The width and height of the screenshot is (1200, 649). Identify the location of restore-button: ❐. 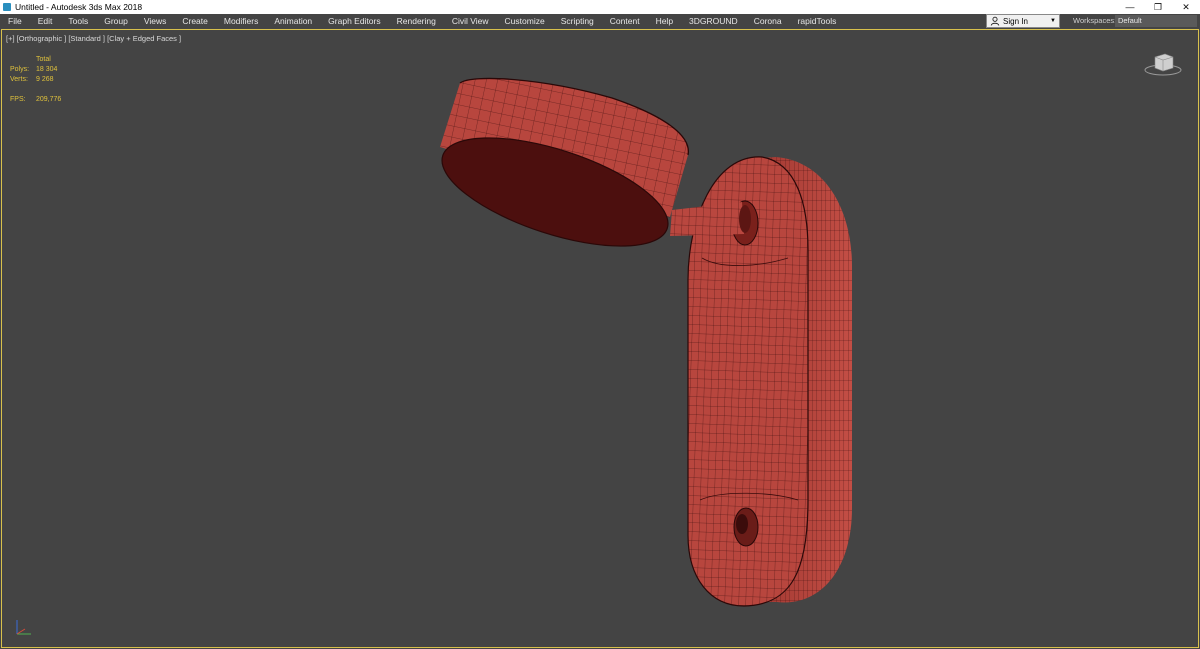
(1158, 7).